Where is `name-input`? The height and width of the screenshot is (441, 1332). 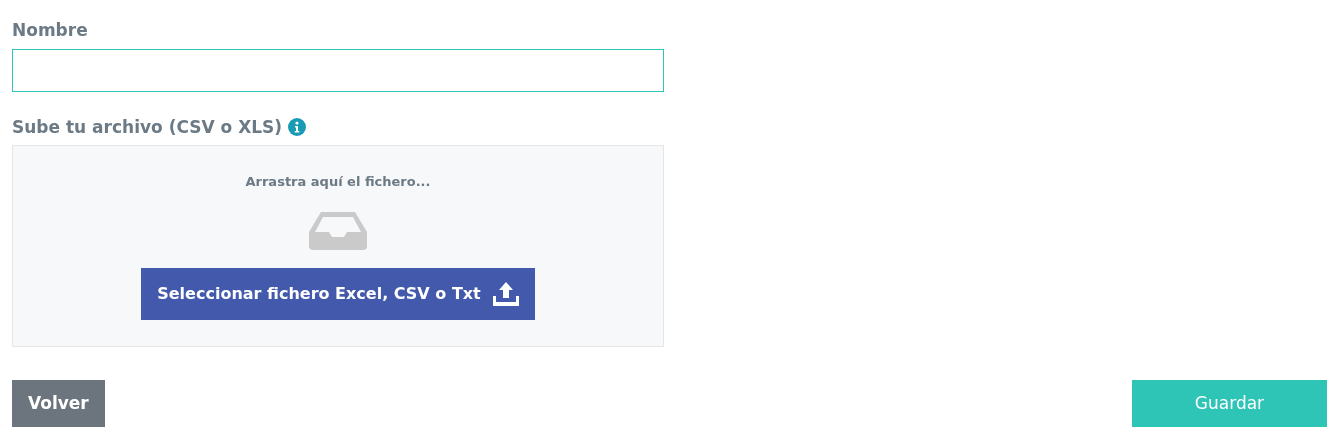
name-input is located at coordinates (338, 70).